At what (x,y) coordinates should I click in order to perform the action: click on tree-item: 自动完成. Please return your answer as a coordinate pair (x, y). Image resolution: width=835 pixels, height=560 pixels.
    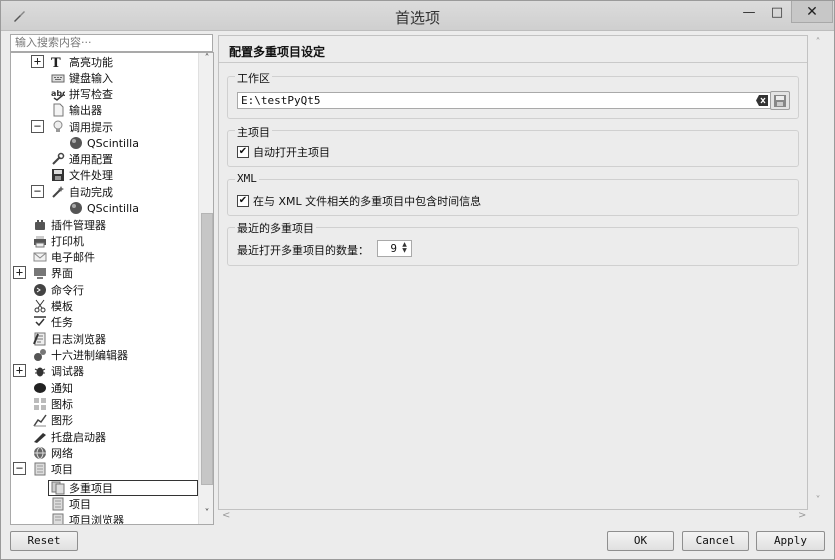
    Looking at the image, I should click on (82, 192).